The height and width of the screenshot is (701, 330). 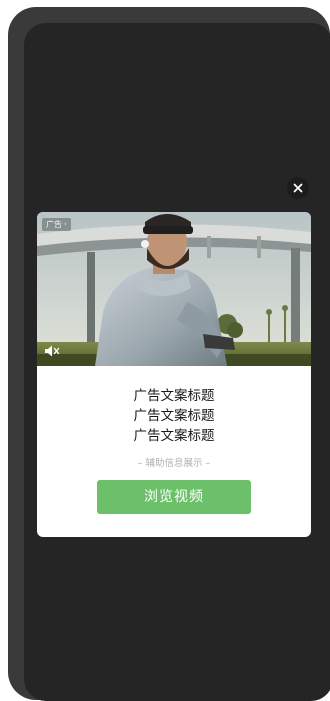 What do you see at coordinates (52, 351) in the screenshot?
I see `speaker-muted-icon` at bounding box center [52, 351].